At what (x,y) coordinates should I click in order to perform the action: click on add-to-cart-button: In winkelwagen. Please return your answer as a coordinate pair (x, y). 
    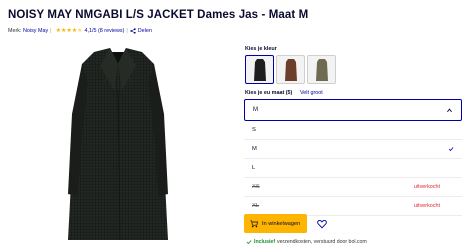
    Looking at the image, I should click on (275, 223).